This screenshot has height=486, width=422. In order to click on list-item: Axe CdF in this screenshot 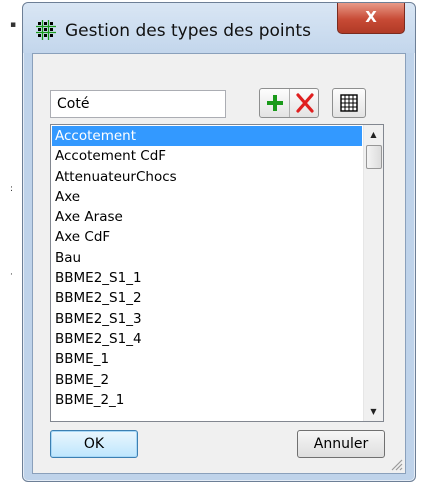, I will do `click(207, 237)`.